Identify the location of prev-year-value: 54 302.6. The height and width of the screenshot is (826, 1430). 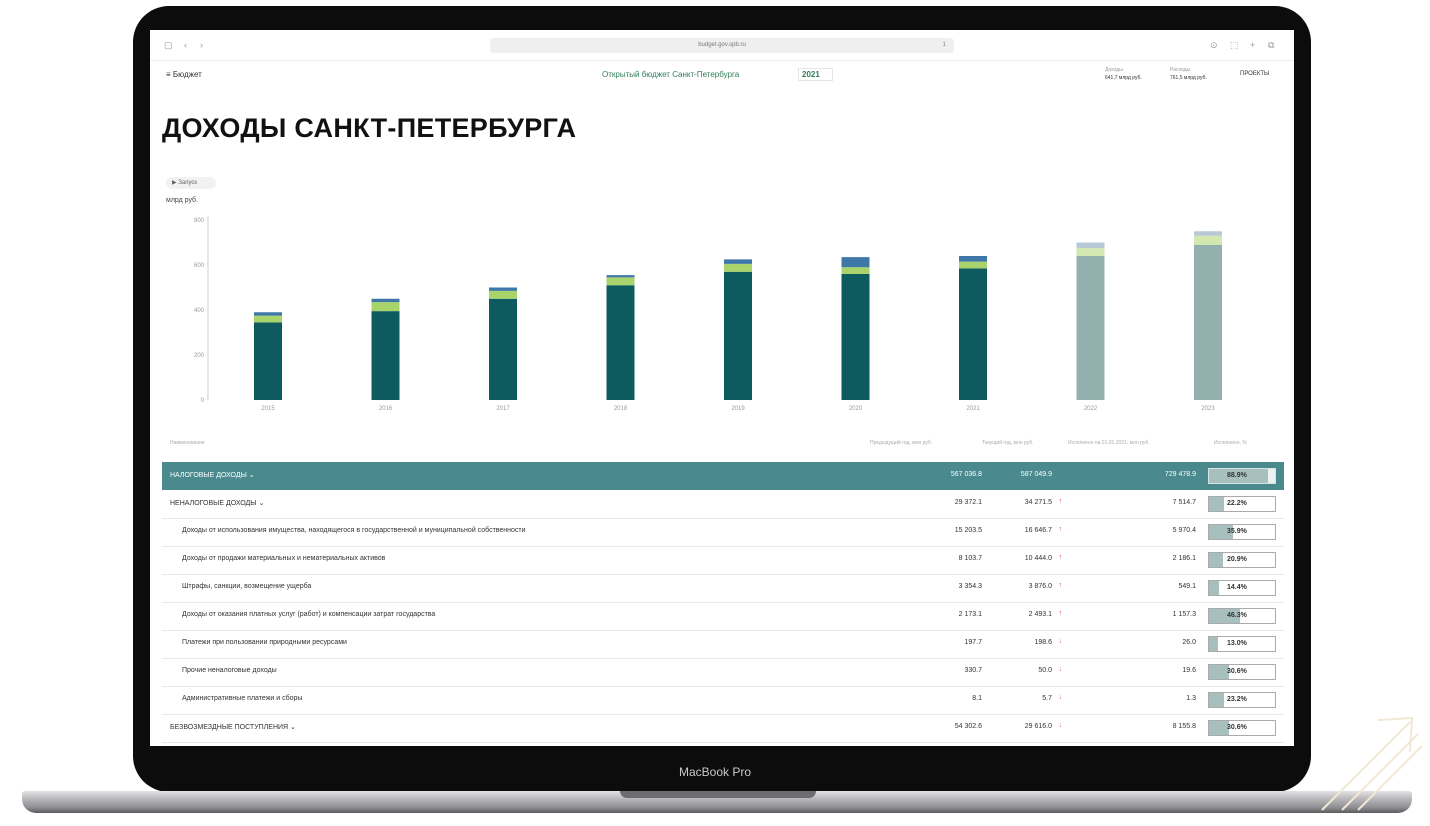
(968, 726).